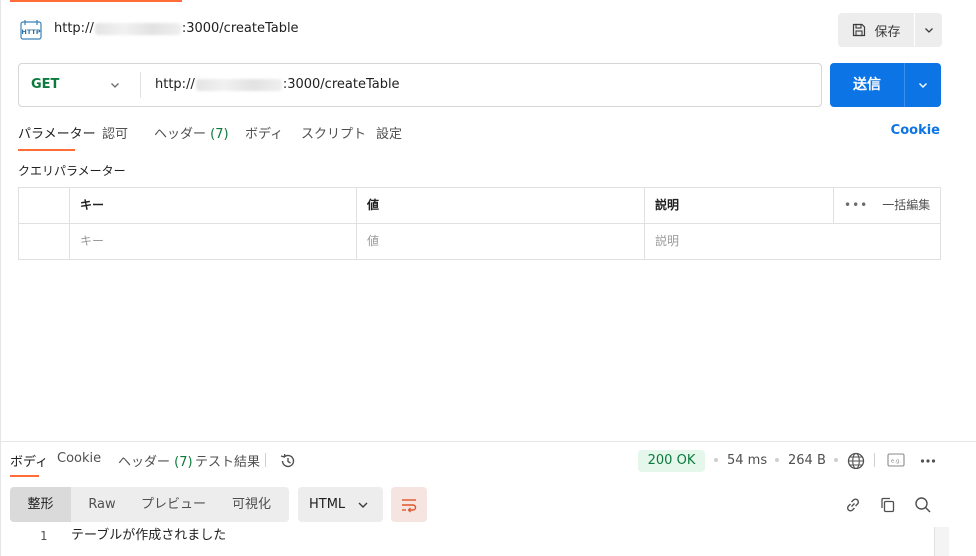 The height and width of the screenshot is (556, 976). What do you see at coordinates (859, 30) in the screenshot?
I see `save-icon` at bounding box center [859, 30].